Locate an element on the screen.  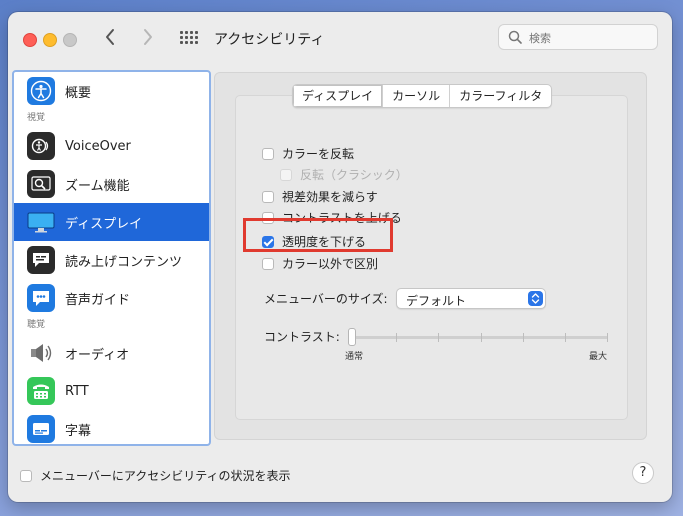
sidebar-item-zoom: ズーム機能 is located at coordinates (111, 184).